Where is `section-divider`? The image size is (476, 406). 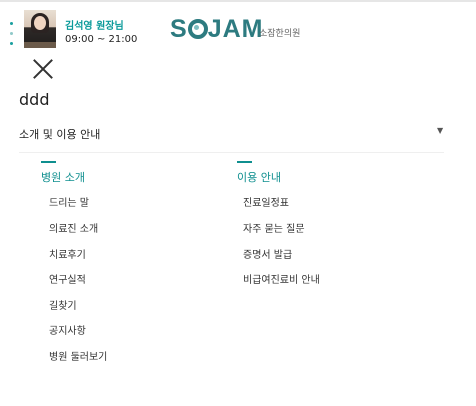
section-divider is located at coordinates (231, 152).